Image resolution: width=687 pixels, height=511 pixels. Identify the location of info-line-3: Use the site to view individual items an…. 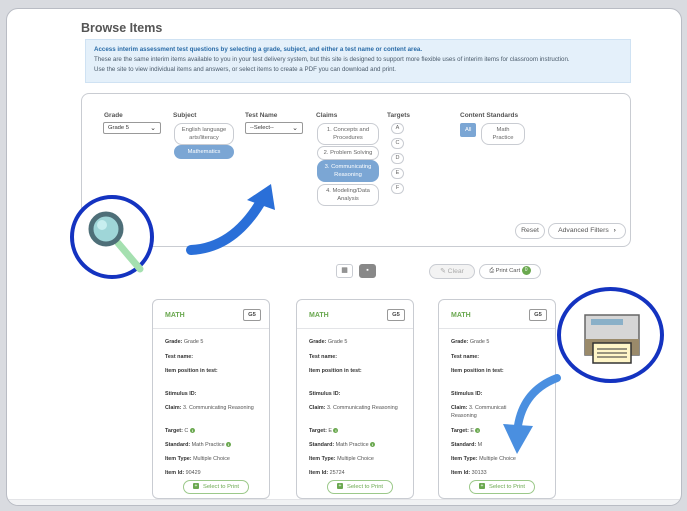
(245, 69).